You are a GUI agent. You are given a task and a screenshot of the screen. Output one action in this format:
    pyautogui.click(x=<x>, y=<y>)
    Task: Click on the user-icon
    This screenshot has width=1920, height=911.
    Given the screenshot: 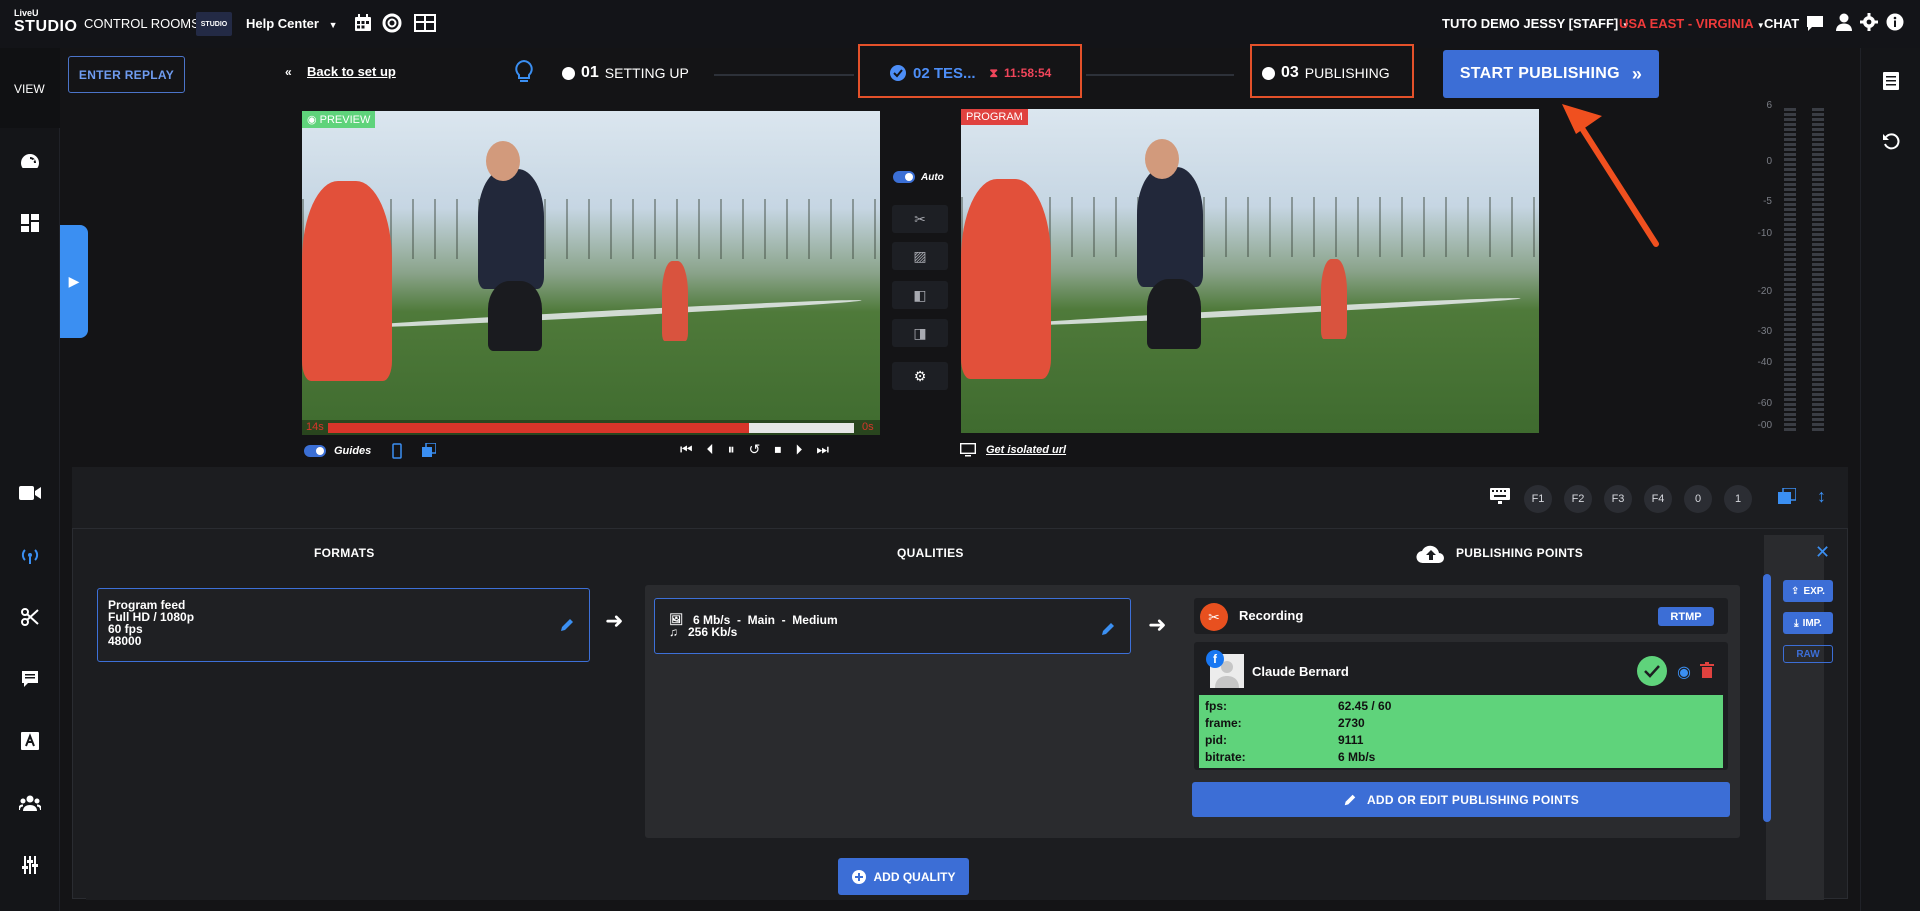 What is the action you would take?
    pyautogui.click(x=1844, y=23)
    